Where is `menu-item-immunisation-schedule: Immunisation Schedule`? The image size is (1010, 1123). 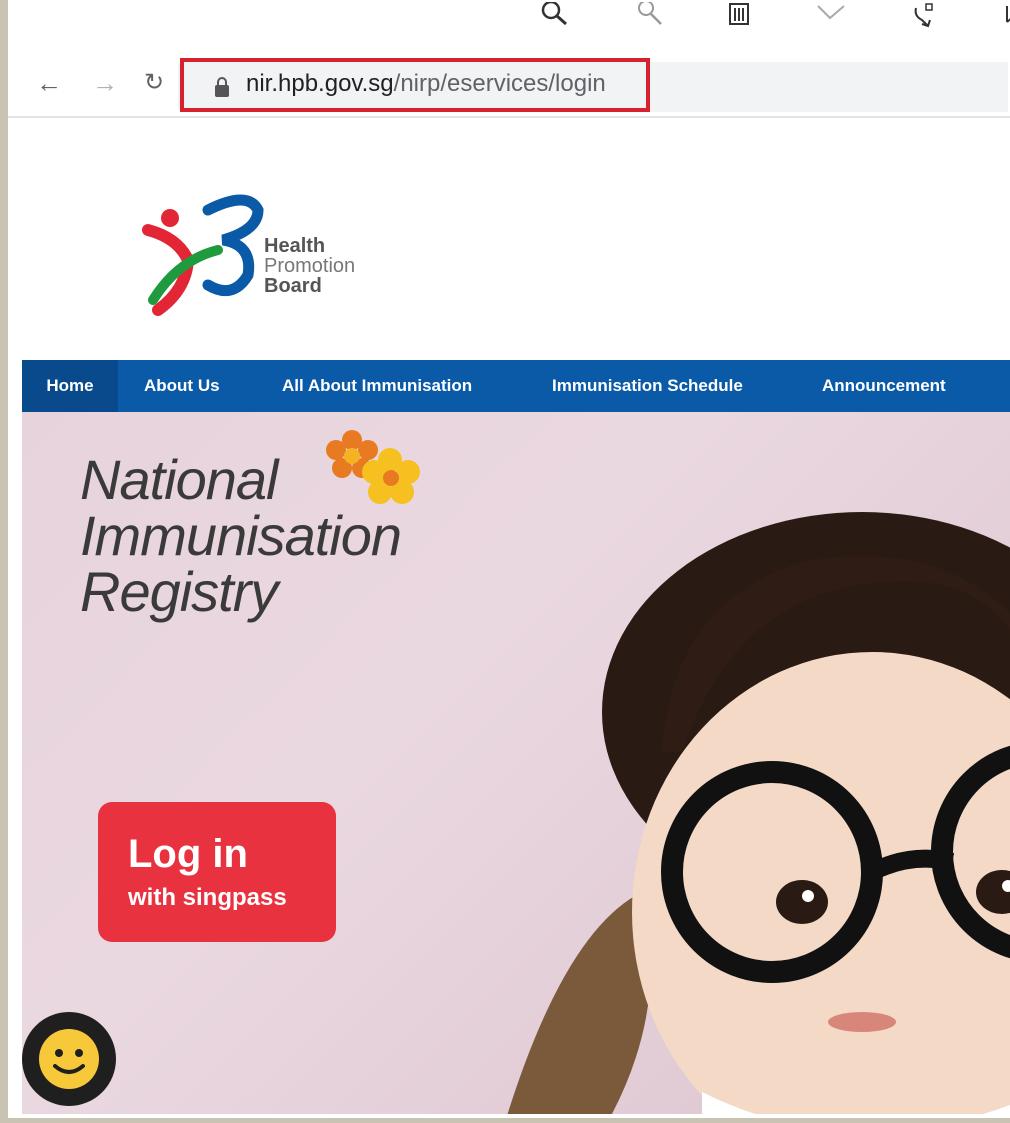 menu-item-immunisation-schedule: Immunisation Schedule is located at coordinates (647, 386).